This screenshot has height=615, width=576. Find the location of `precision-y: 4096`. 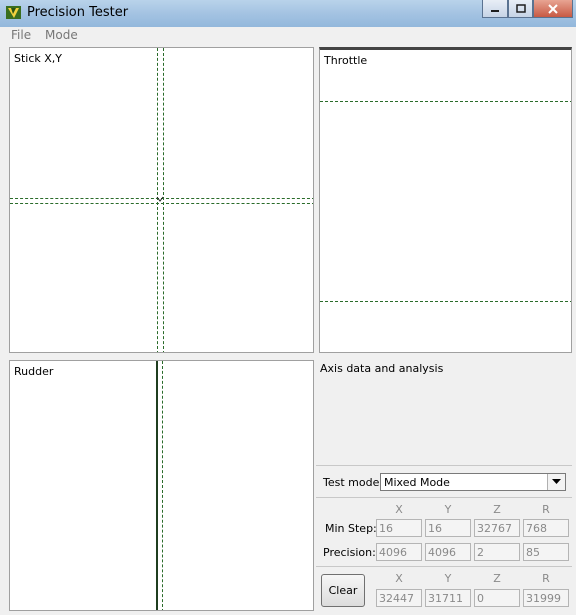

precision-y: 4096 is located at coordinates (448, 552).